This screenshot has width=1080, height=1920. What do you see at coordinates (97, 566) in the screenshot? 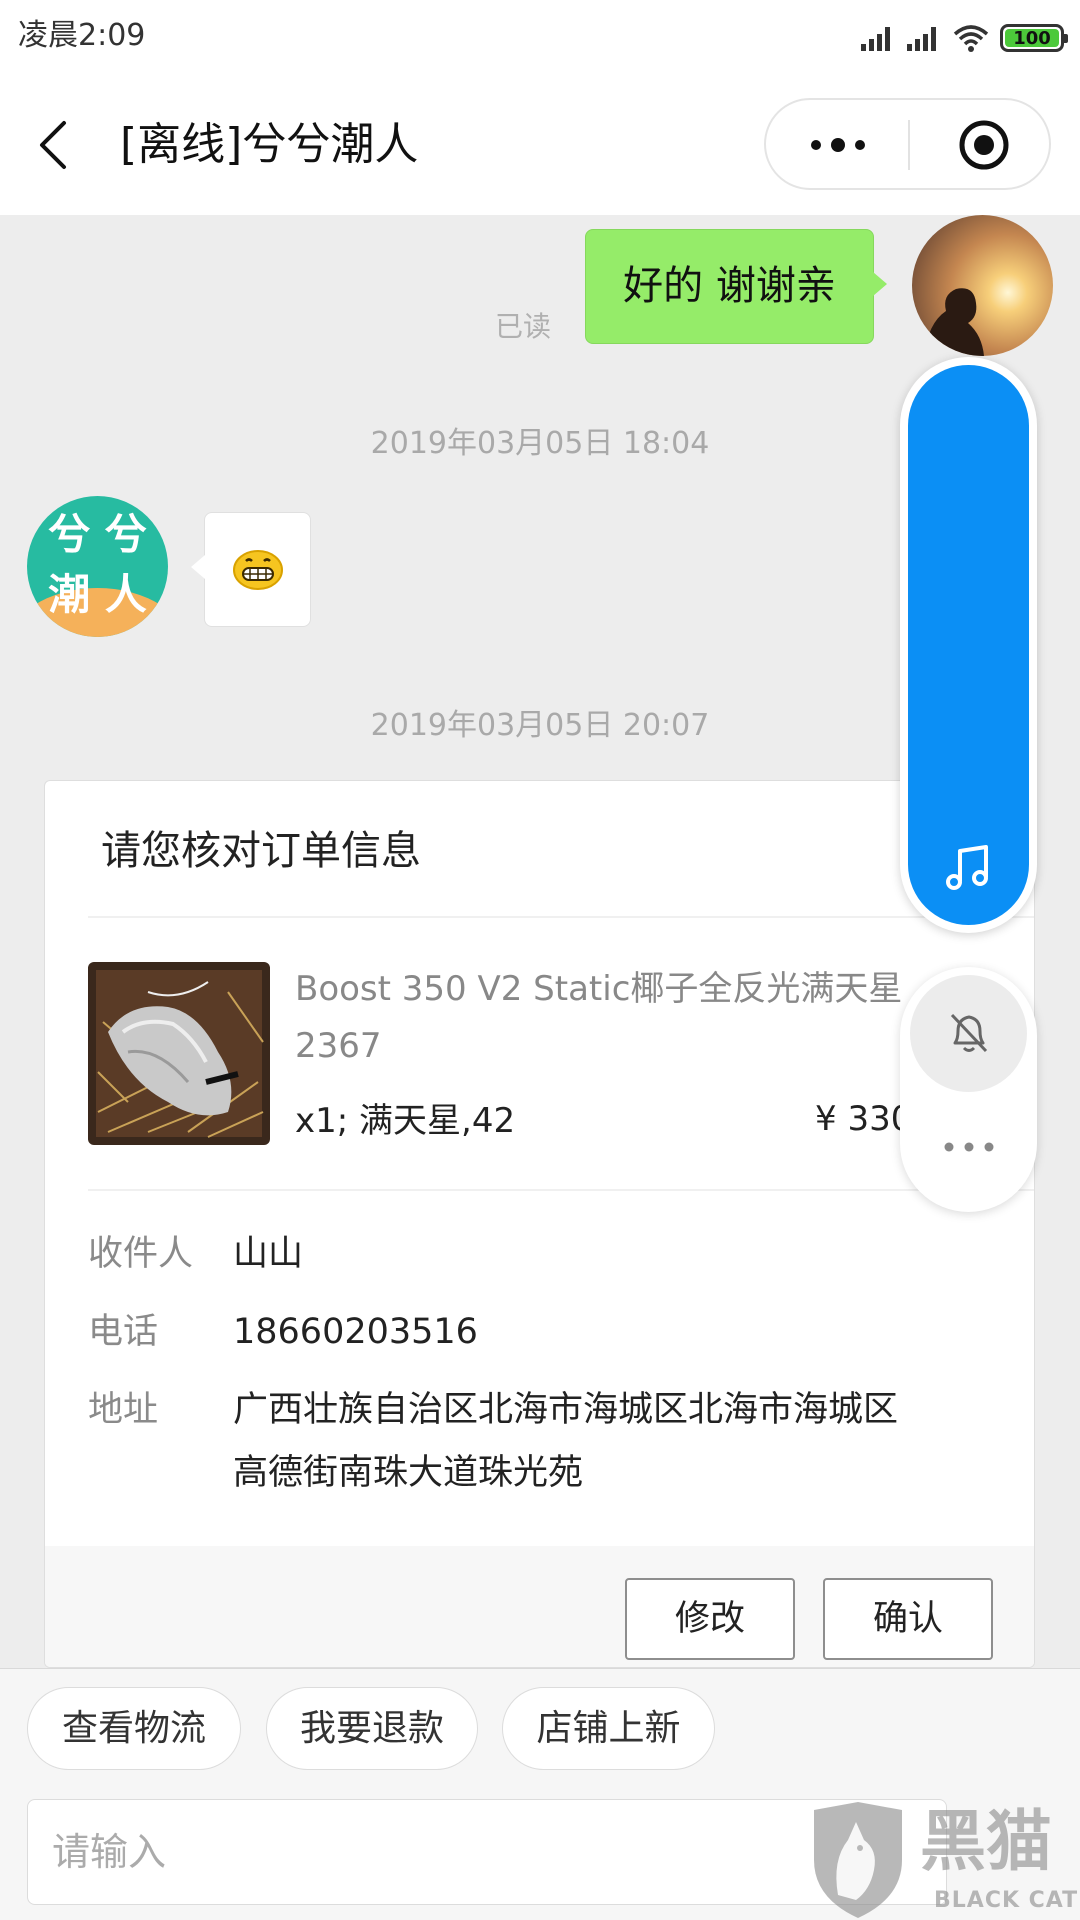
I see `shop-avatar: 兮 兮 潮 人` at bounding box center [97, 566].